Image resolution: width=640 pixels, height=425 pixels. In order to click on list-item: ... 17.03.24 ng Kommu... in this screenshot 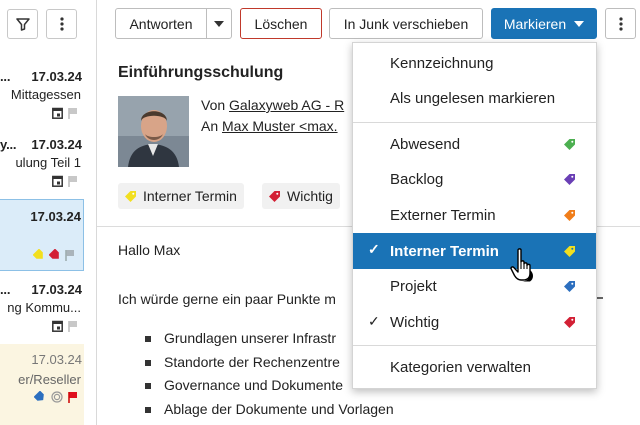, I will do `click(42, 311)`.